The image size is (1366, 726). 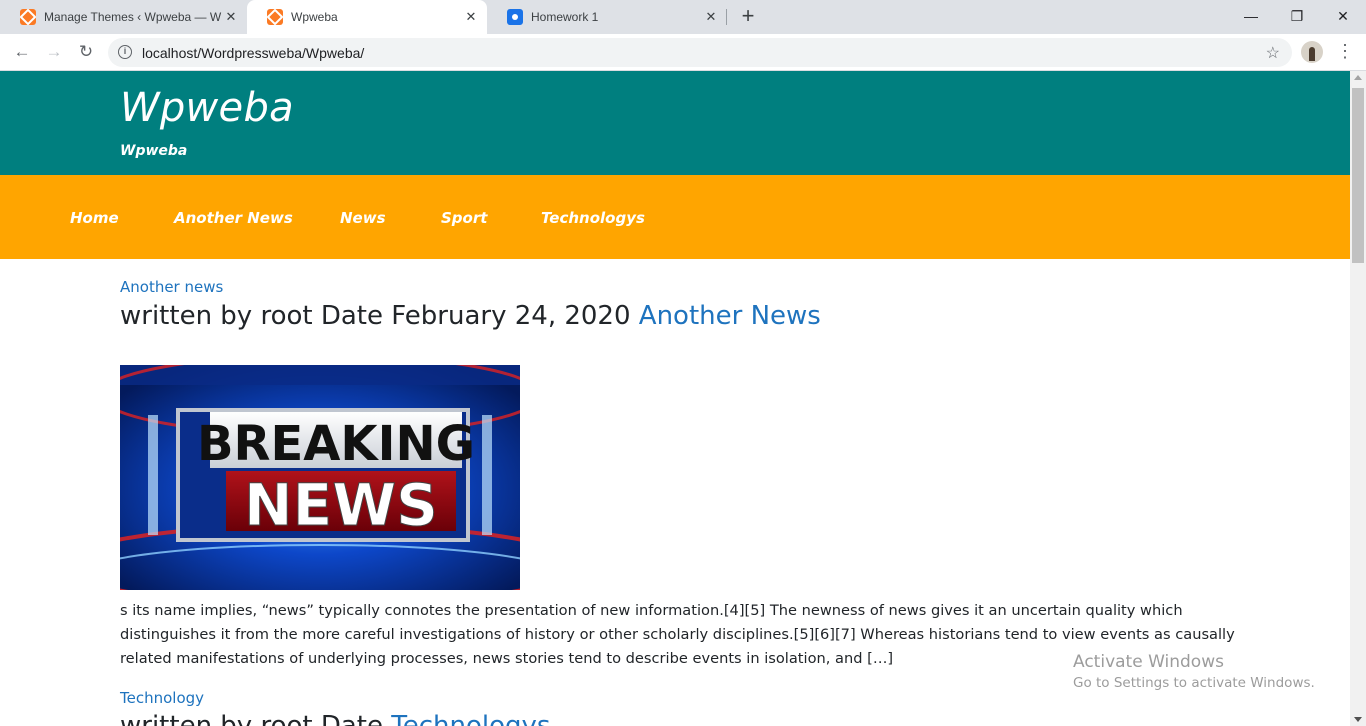 What do you see at coordinates (1358, 175) in the screenshot?
I see `scrollbar-thumb` at bounding box center [1358, 175].